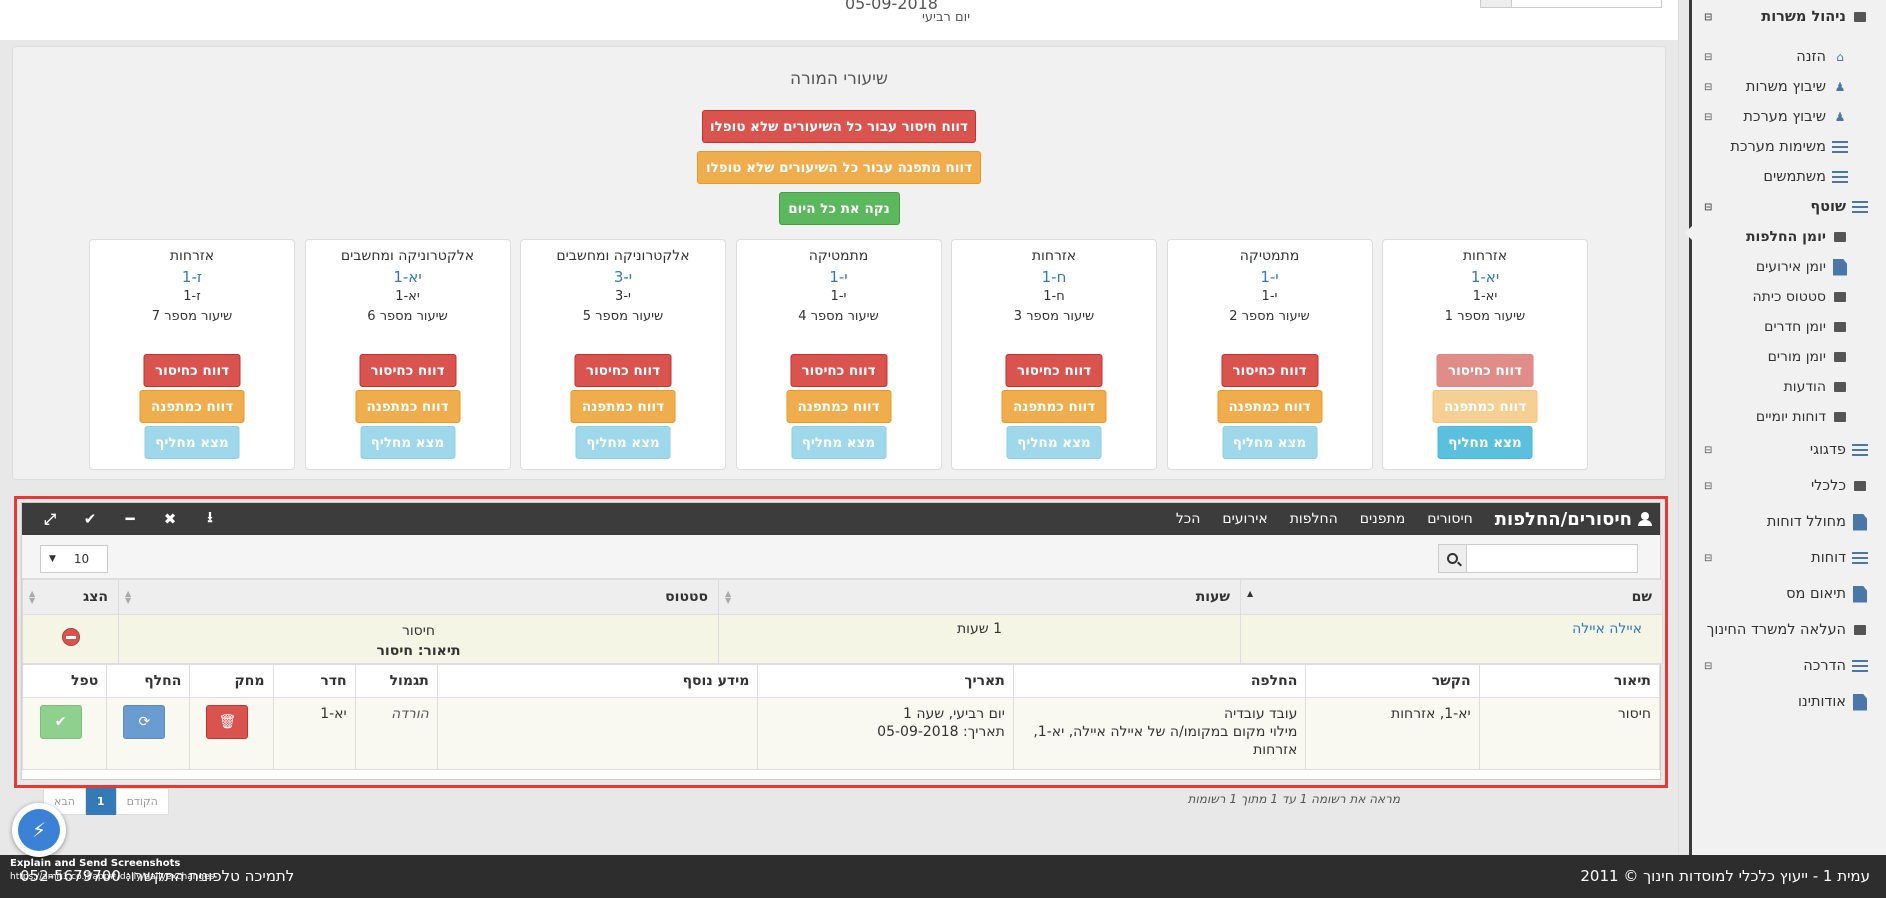 The height and width of the screenshot is (898, 1886). What do you see at coordinates (623, 278) in the screenshot?
I see `lesson-class-link: י-3` at bounding box center [623, 278].